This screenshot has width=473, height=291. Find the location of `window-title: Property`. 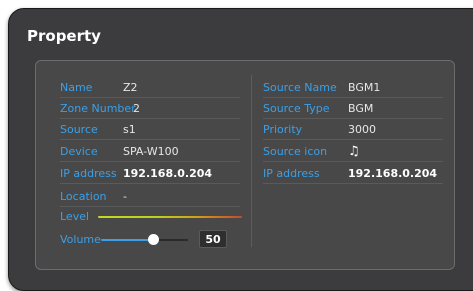

window-title: Property is located at coordinates (64, 36).